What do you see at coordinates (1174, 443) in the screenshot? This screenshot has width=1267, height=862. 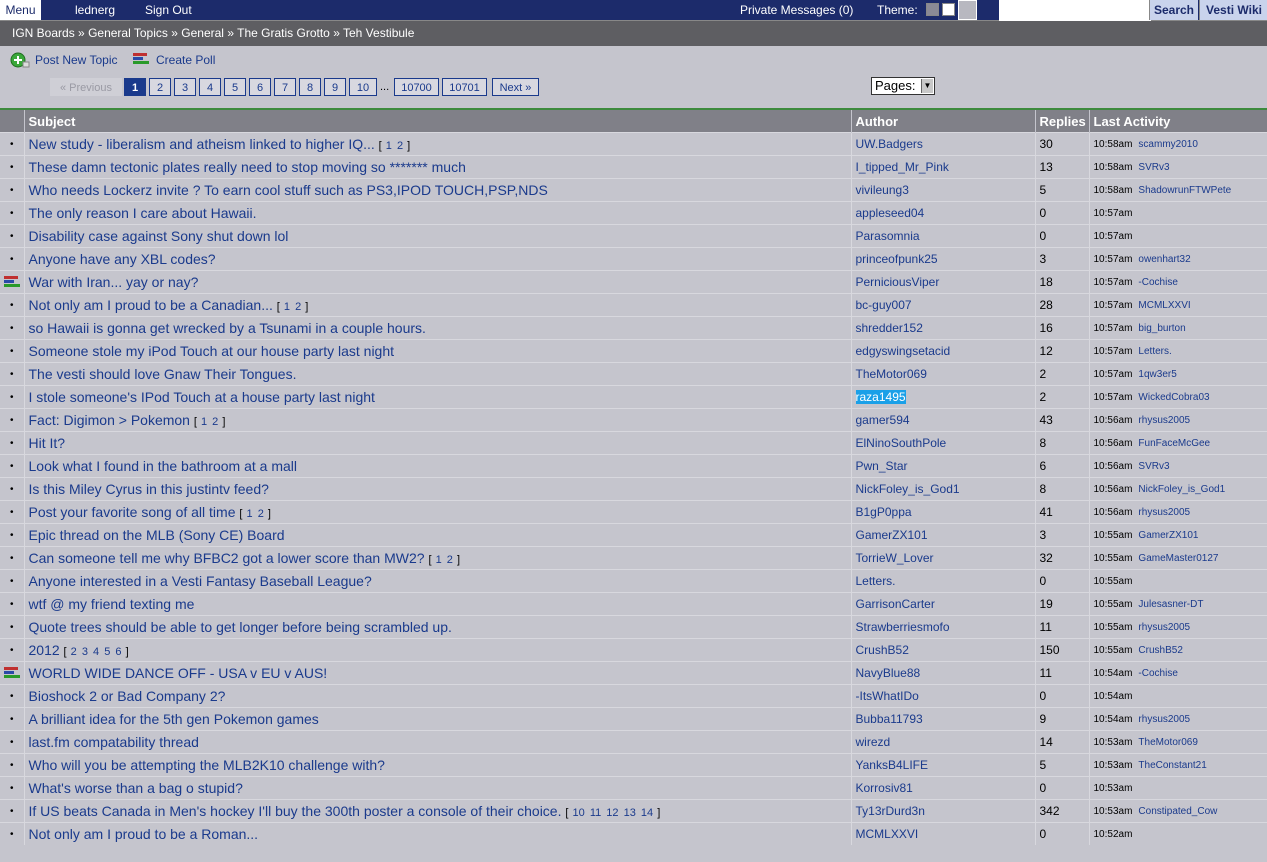 I see `last-poster-link: FunFaceMcGee` at bounding box center [1174, 443].